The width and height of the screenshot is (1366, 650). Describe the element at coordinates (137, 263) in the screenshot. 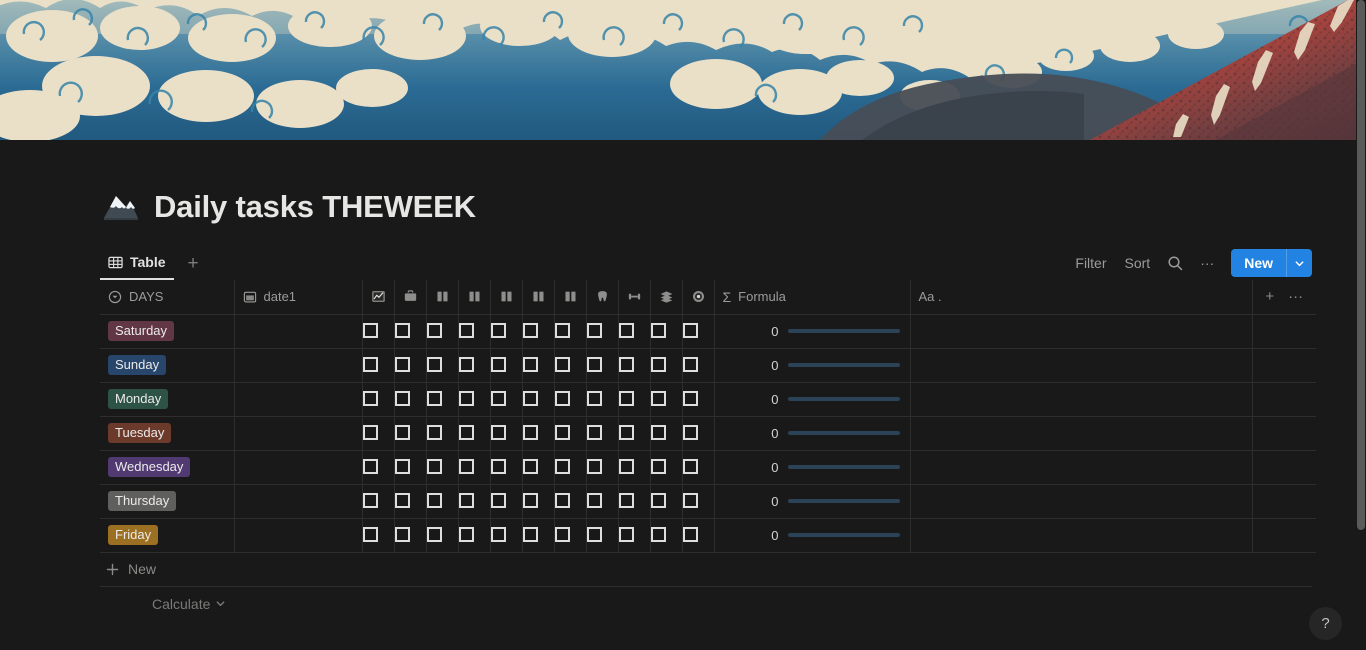

I see `tab-table: Table` at that location.